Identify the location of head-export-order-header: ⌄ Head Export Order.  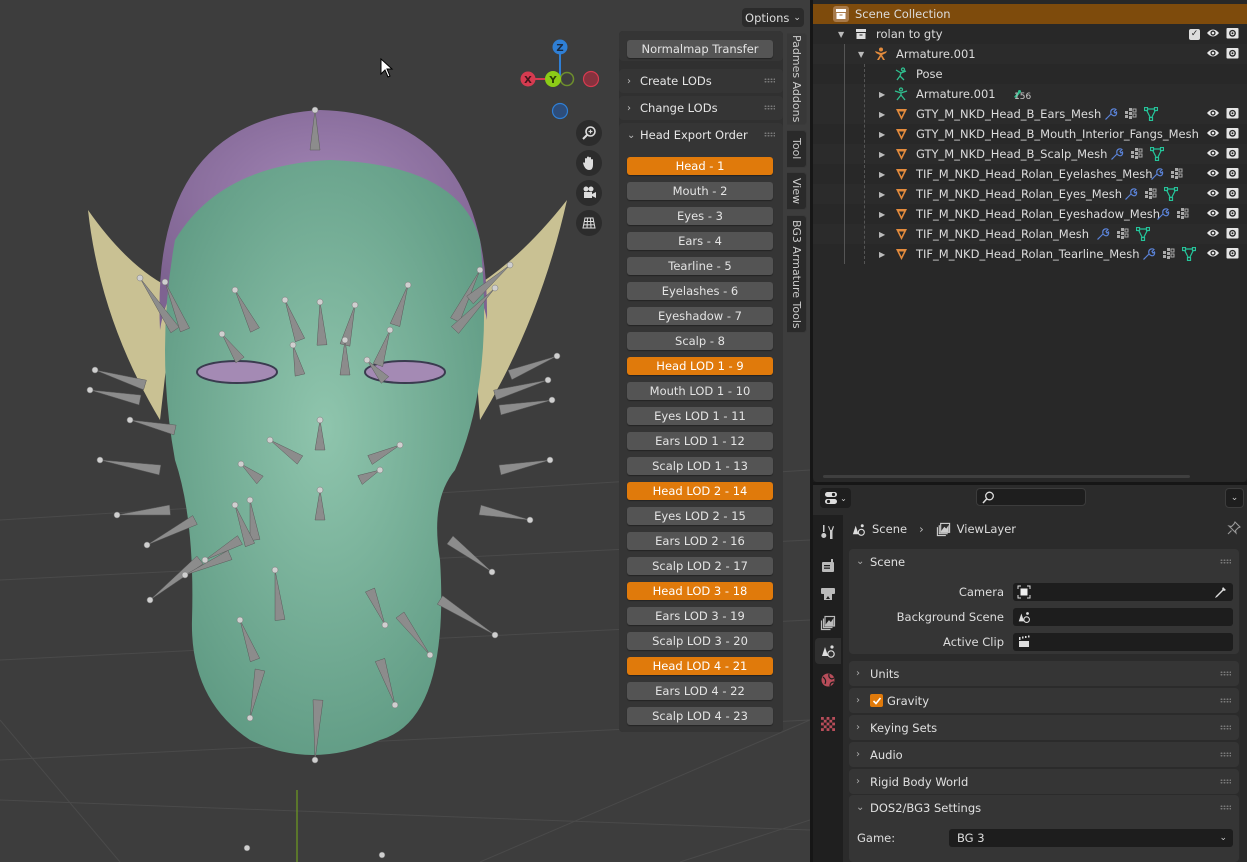
(701, 135).